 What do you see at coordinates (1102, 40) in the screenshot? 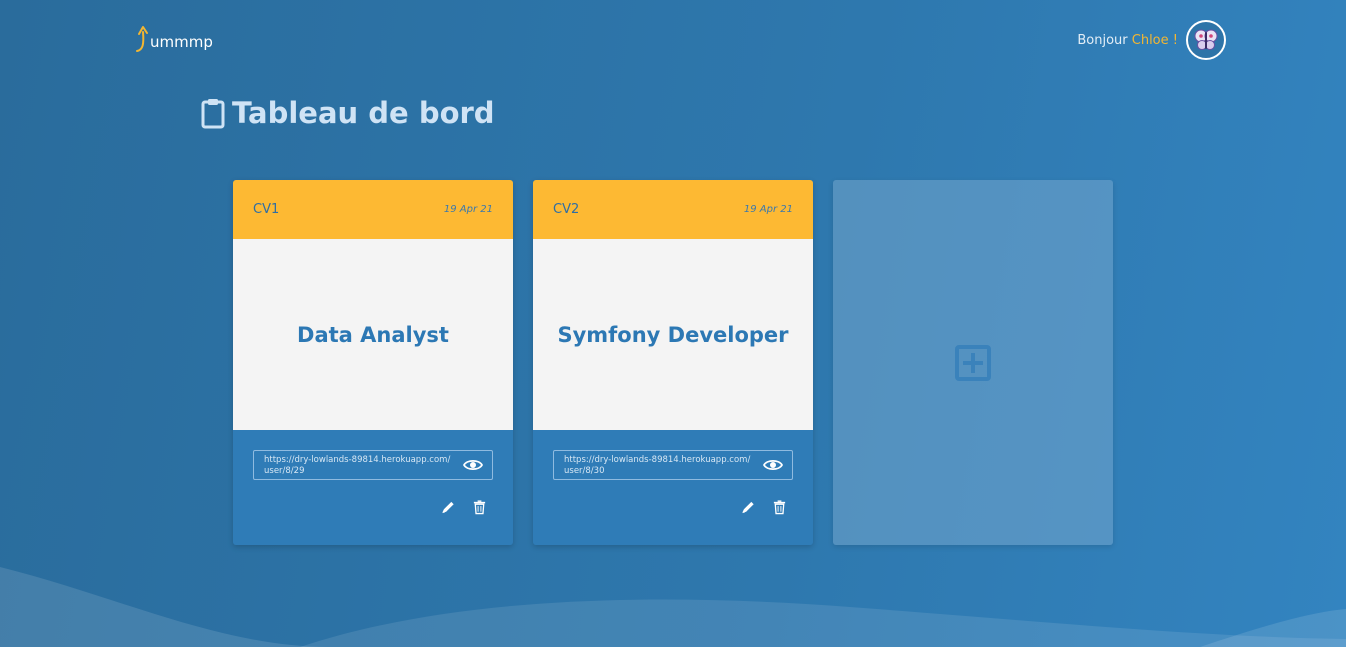
I see `greeting-prefix: Bonjour` at bounding box center [1102, 40].